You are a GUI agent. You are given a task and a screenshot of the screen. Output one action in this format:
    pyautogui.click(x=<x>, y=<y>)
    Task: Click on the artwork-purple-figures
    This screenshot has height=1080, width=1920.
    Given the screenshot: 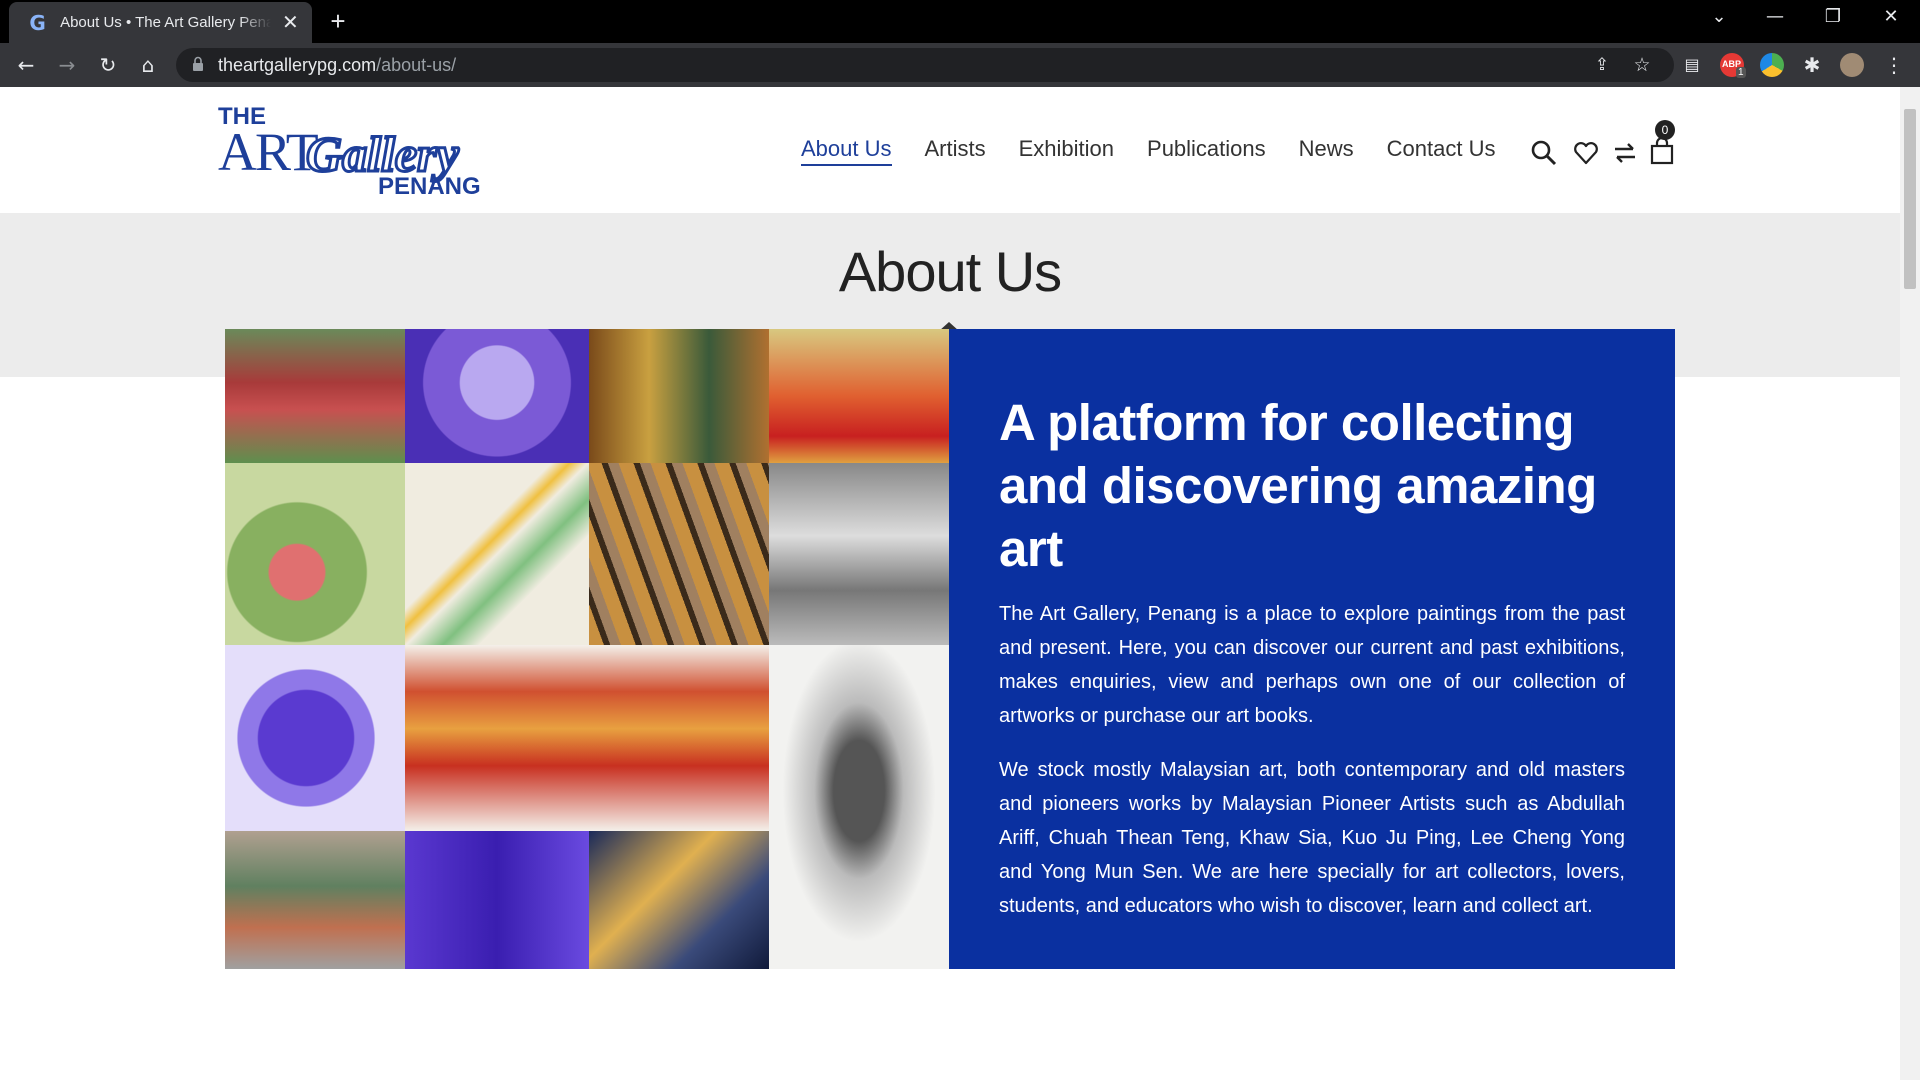 What is the action you would take?
    pyautogui.click(x=497, y=900)
    